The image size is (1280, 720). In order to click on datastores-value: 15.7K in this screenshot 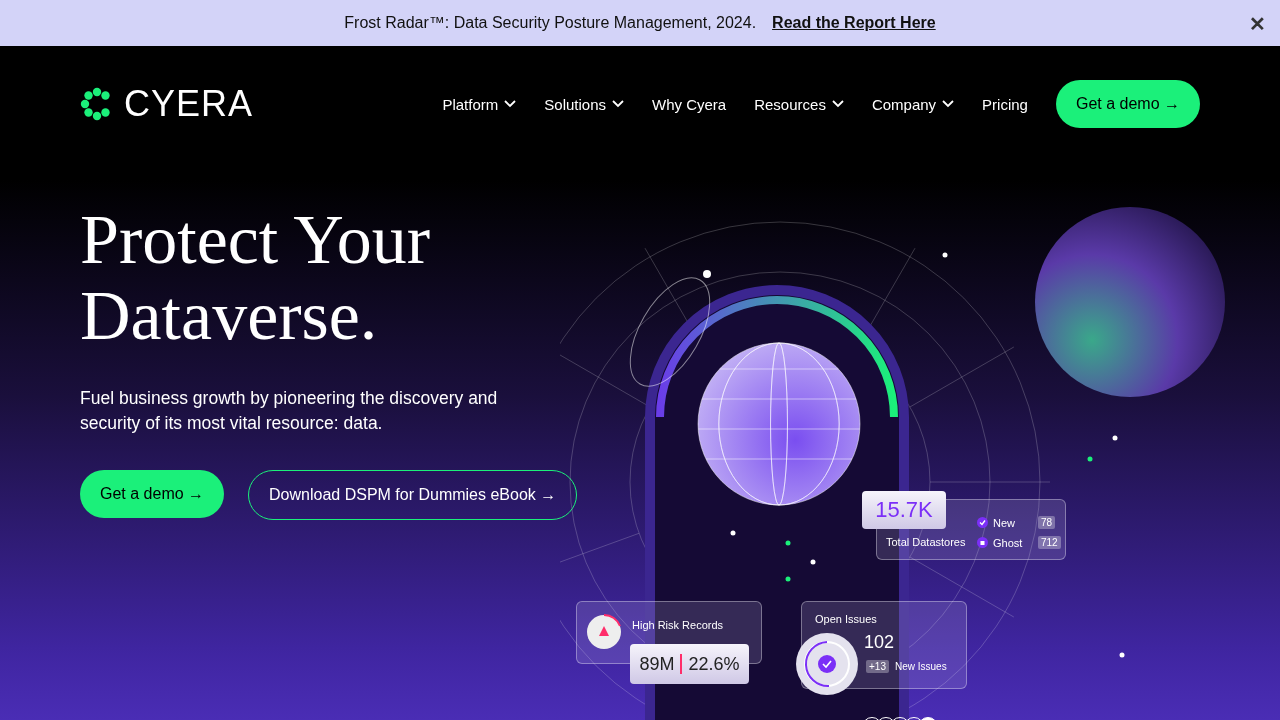, I will do `click(904, 510)`.